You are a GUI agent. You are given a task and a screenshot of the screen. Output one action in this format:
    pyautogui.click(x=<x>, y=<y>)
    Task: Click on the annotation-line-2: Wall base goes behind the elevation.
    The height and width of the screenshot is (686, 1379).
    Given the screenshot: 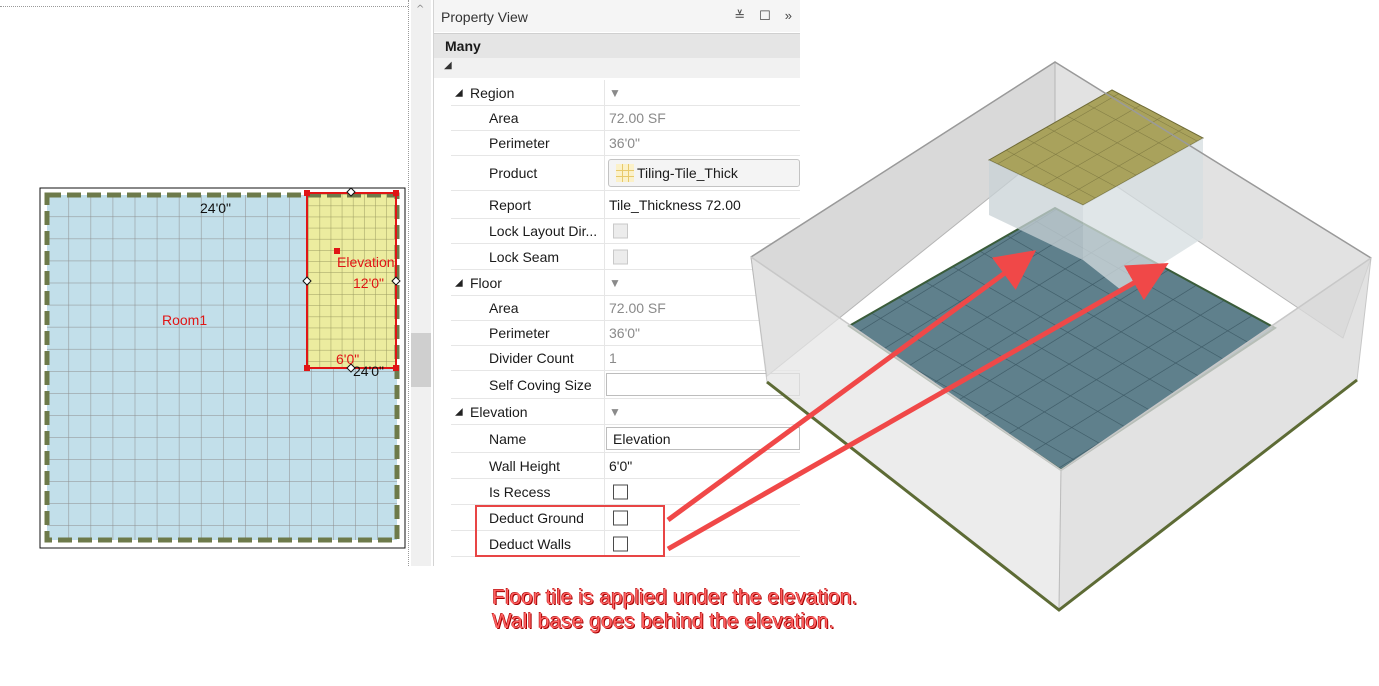 What is the action you would take?
    pyautogui.click(x=663, y=621)
    